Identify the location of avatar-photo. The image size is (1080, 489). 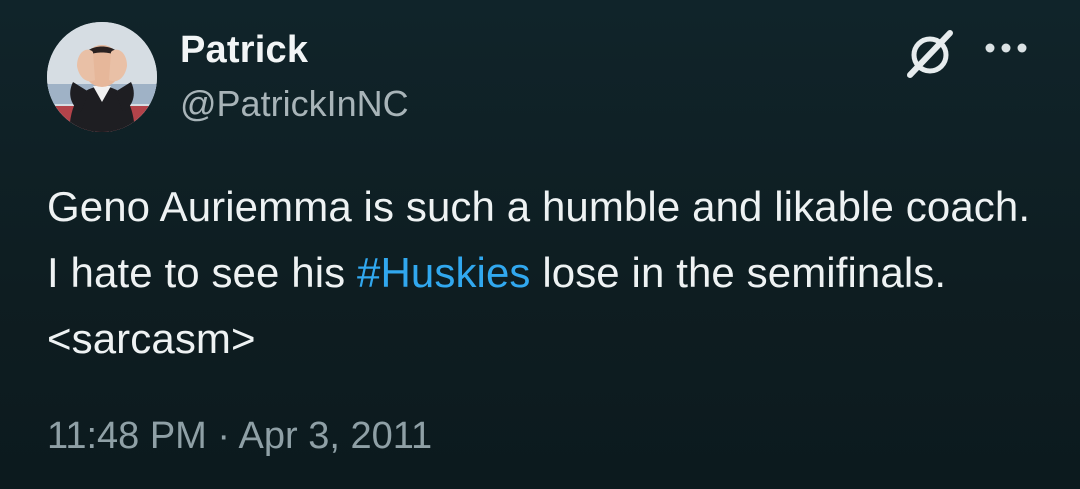
(102, 77).